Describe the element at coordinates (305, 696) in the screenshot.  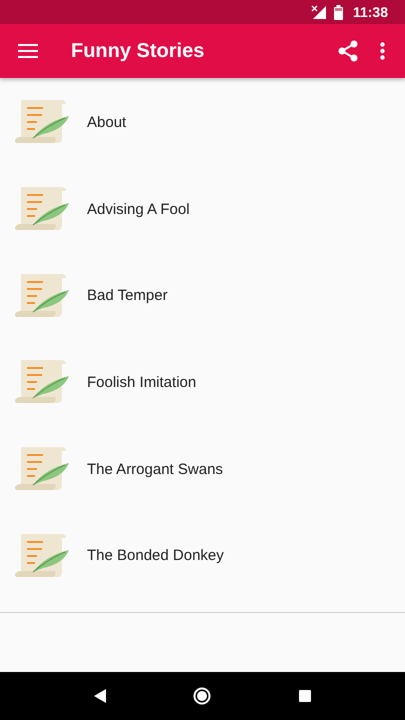
I see `recents-icon` at that location.